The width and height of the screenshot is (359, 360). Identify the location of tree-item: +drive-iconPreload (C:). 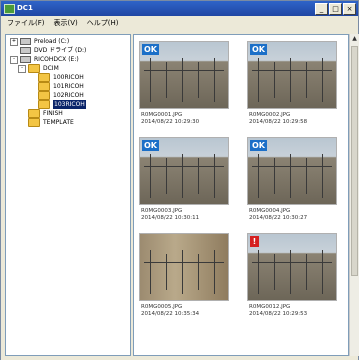
(39, 41).